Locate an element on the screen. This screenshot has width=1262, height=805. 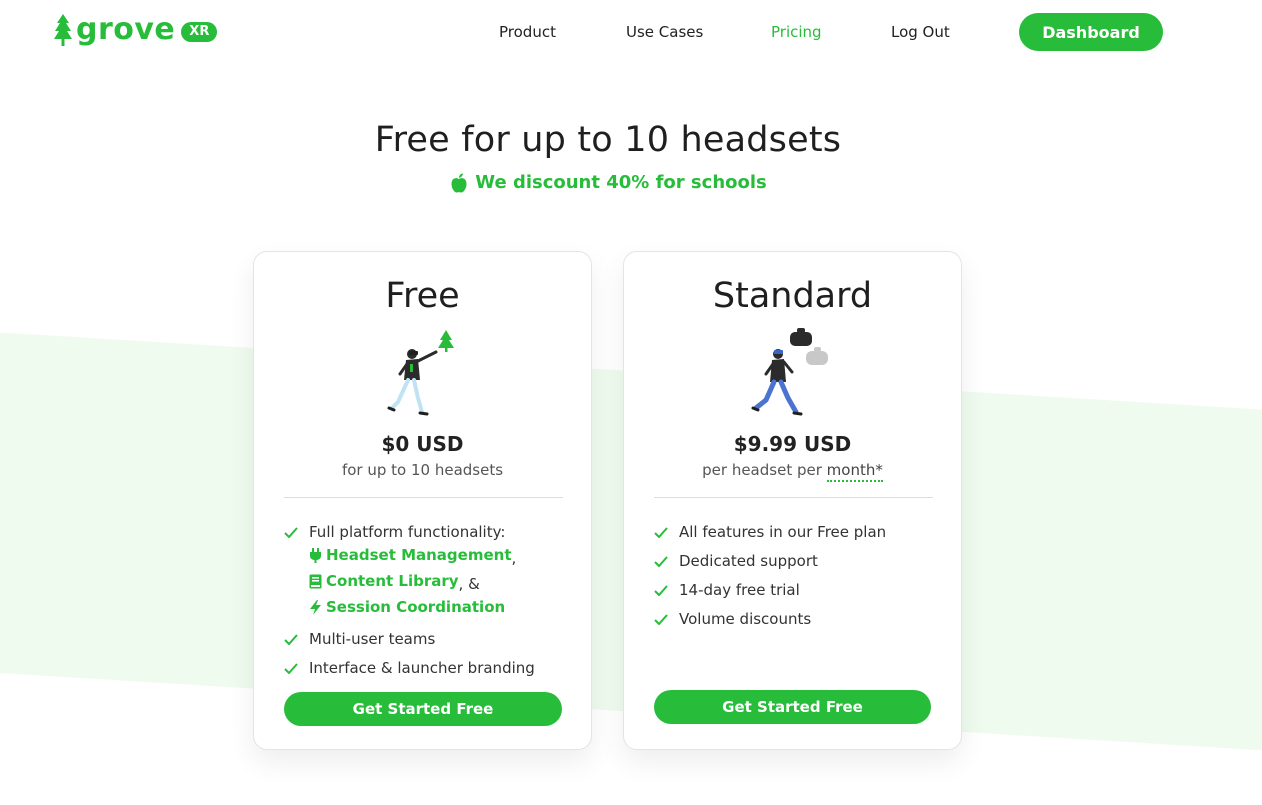
logo-badge: XR is located at coordinates (199, 31).